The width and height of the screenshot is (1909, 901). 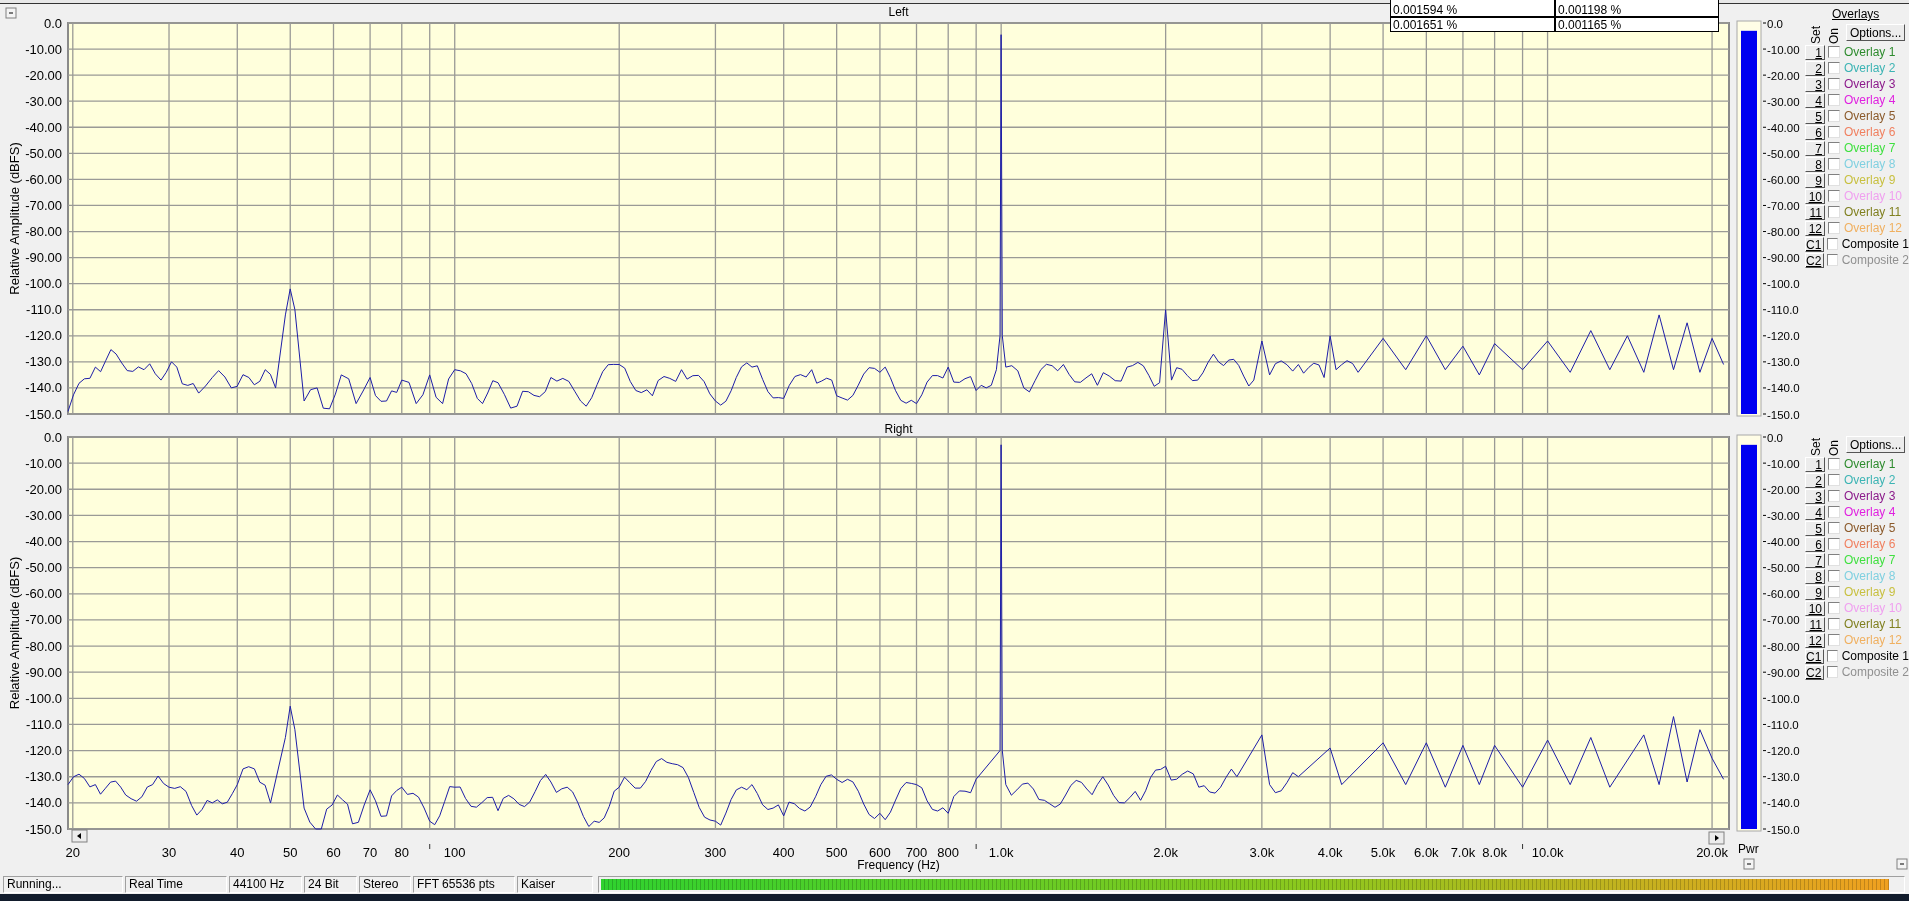 What do you see at coordinates (1816, 447) in the screenshot?
I see `set-column-label: Set` at bounding box center [1816, 447].